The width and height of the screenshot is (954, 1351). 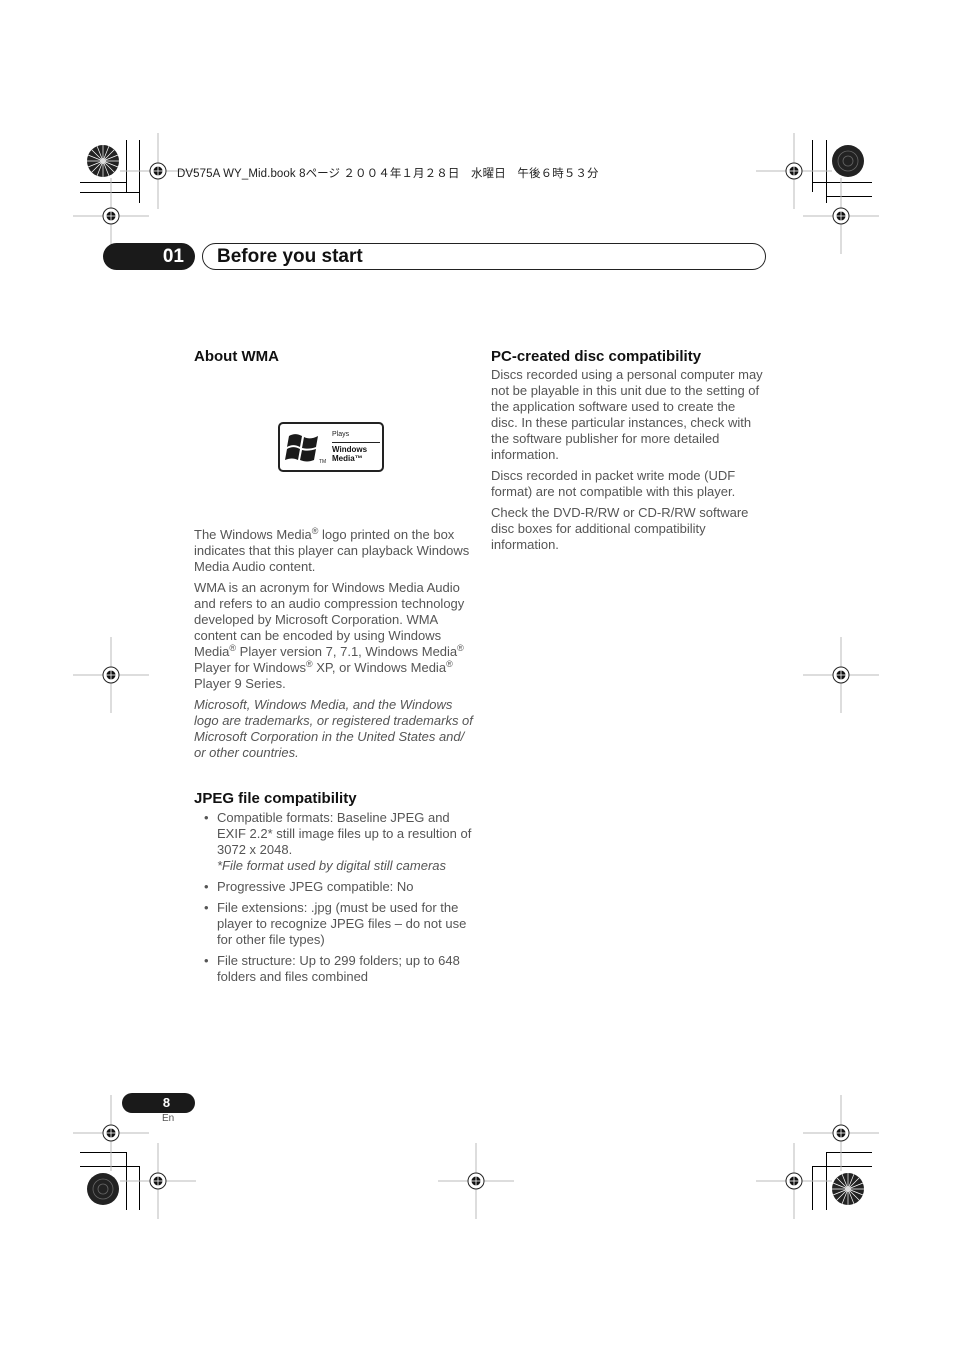 What do you see at coordinates (484, 256) in the screenshot?
I see `chapter-title: Before you start` at bounding box center [484, 256].